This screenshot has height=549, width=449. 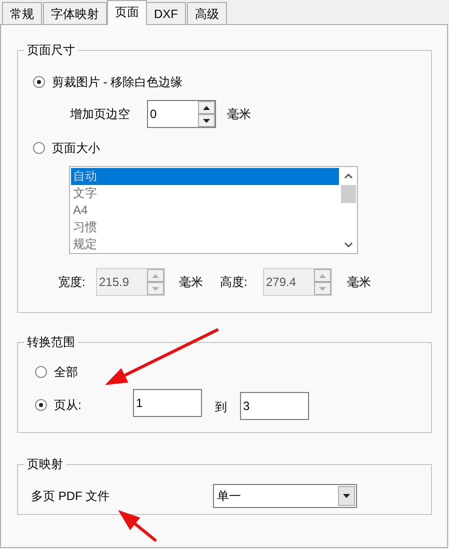 I want to click on label-text: 宽度:, so click(x=72, y=282).